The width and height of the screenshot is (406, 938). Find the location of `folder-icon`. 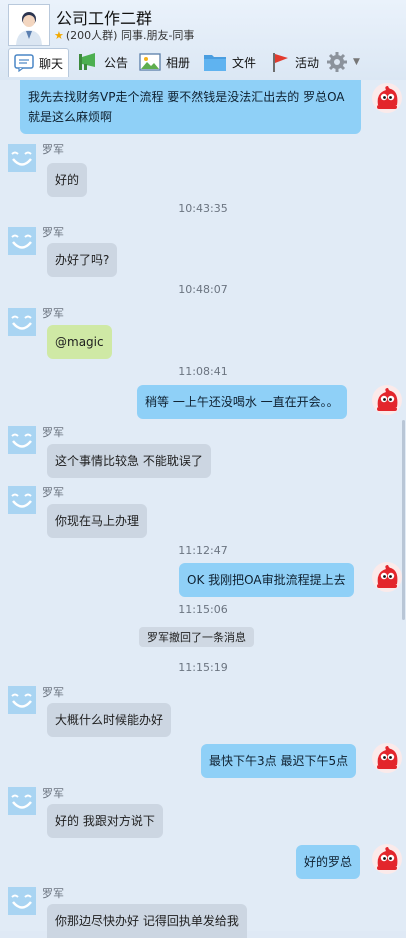

folder-icon is located at coordinates (215, 63).